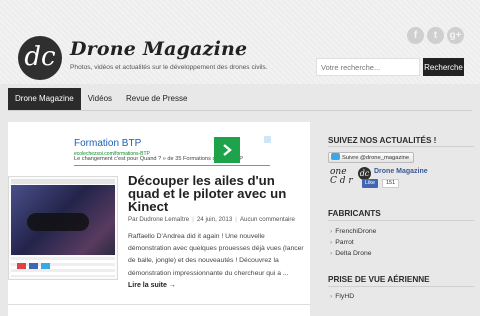 The height and width of the screenshot is (316, 480). Describe the element at coordinates (415, 35) in the screenshot. I see `facebook-icon: f` at that location.